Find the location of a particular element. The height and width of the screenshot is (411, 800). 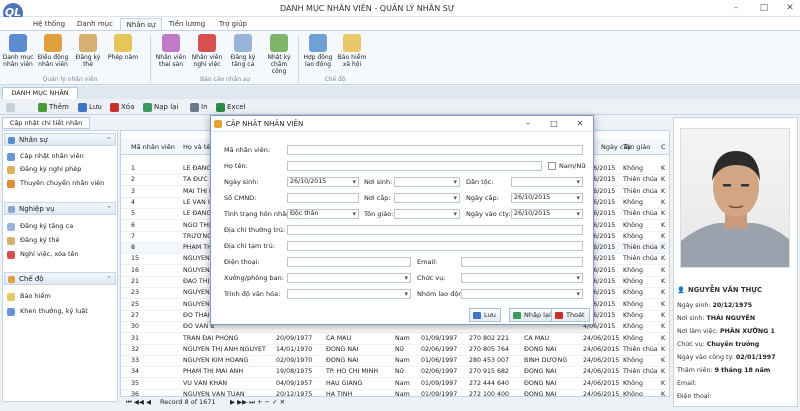

maximize-icon: □ is located at coordinates (764, 8).